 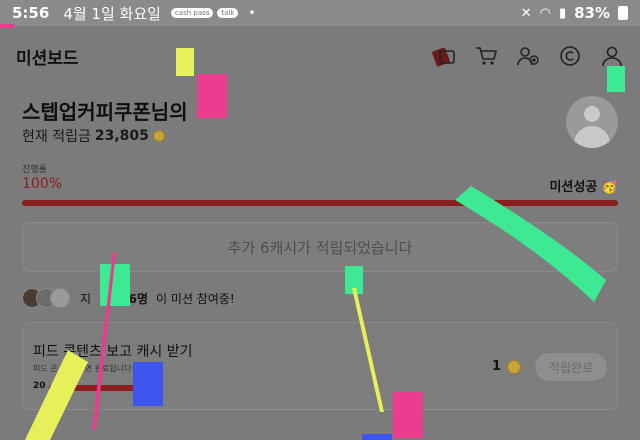 What do you see at coordinates (514, 366) in the screenshot?
I see `reward-coin-icon` at bounding box center [514, 366].